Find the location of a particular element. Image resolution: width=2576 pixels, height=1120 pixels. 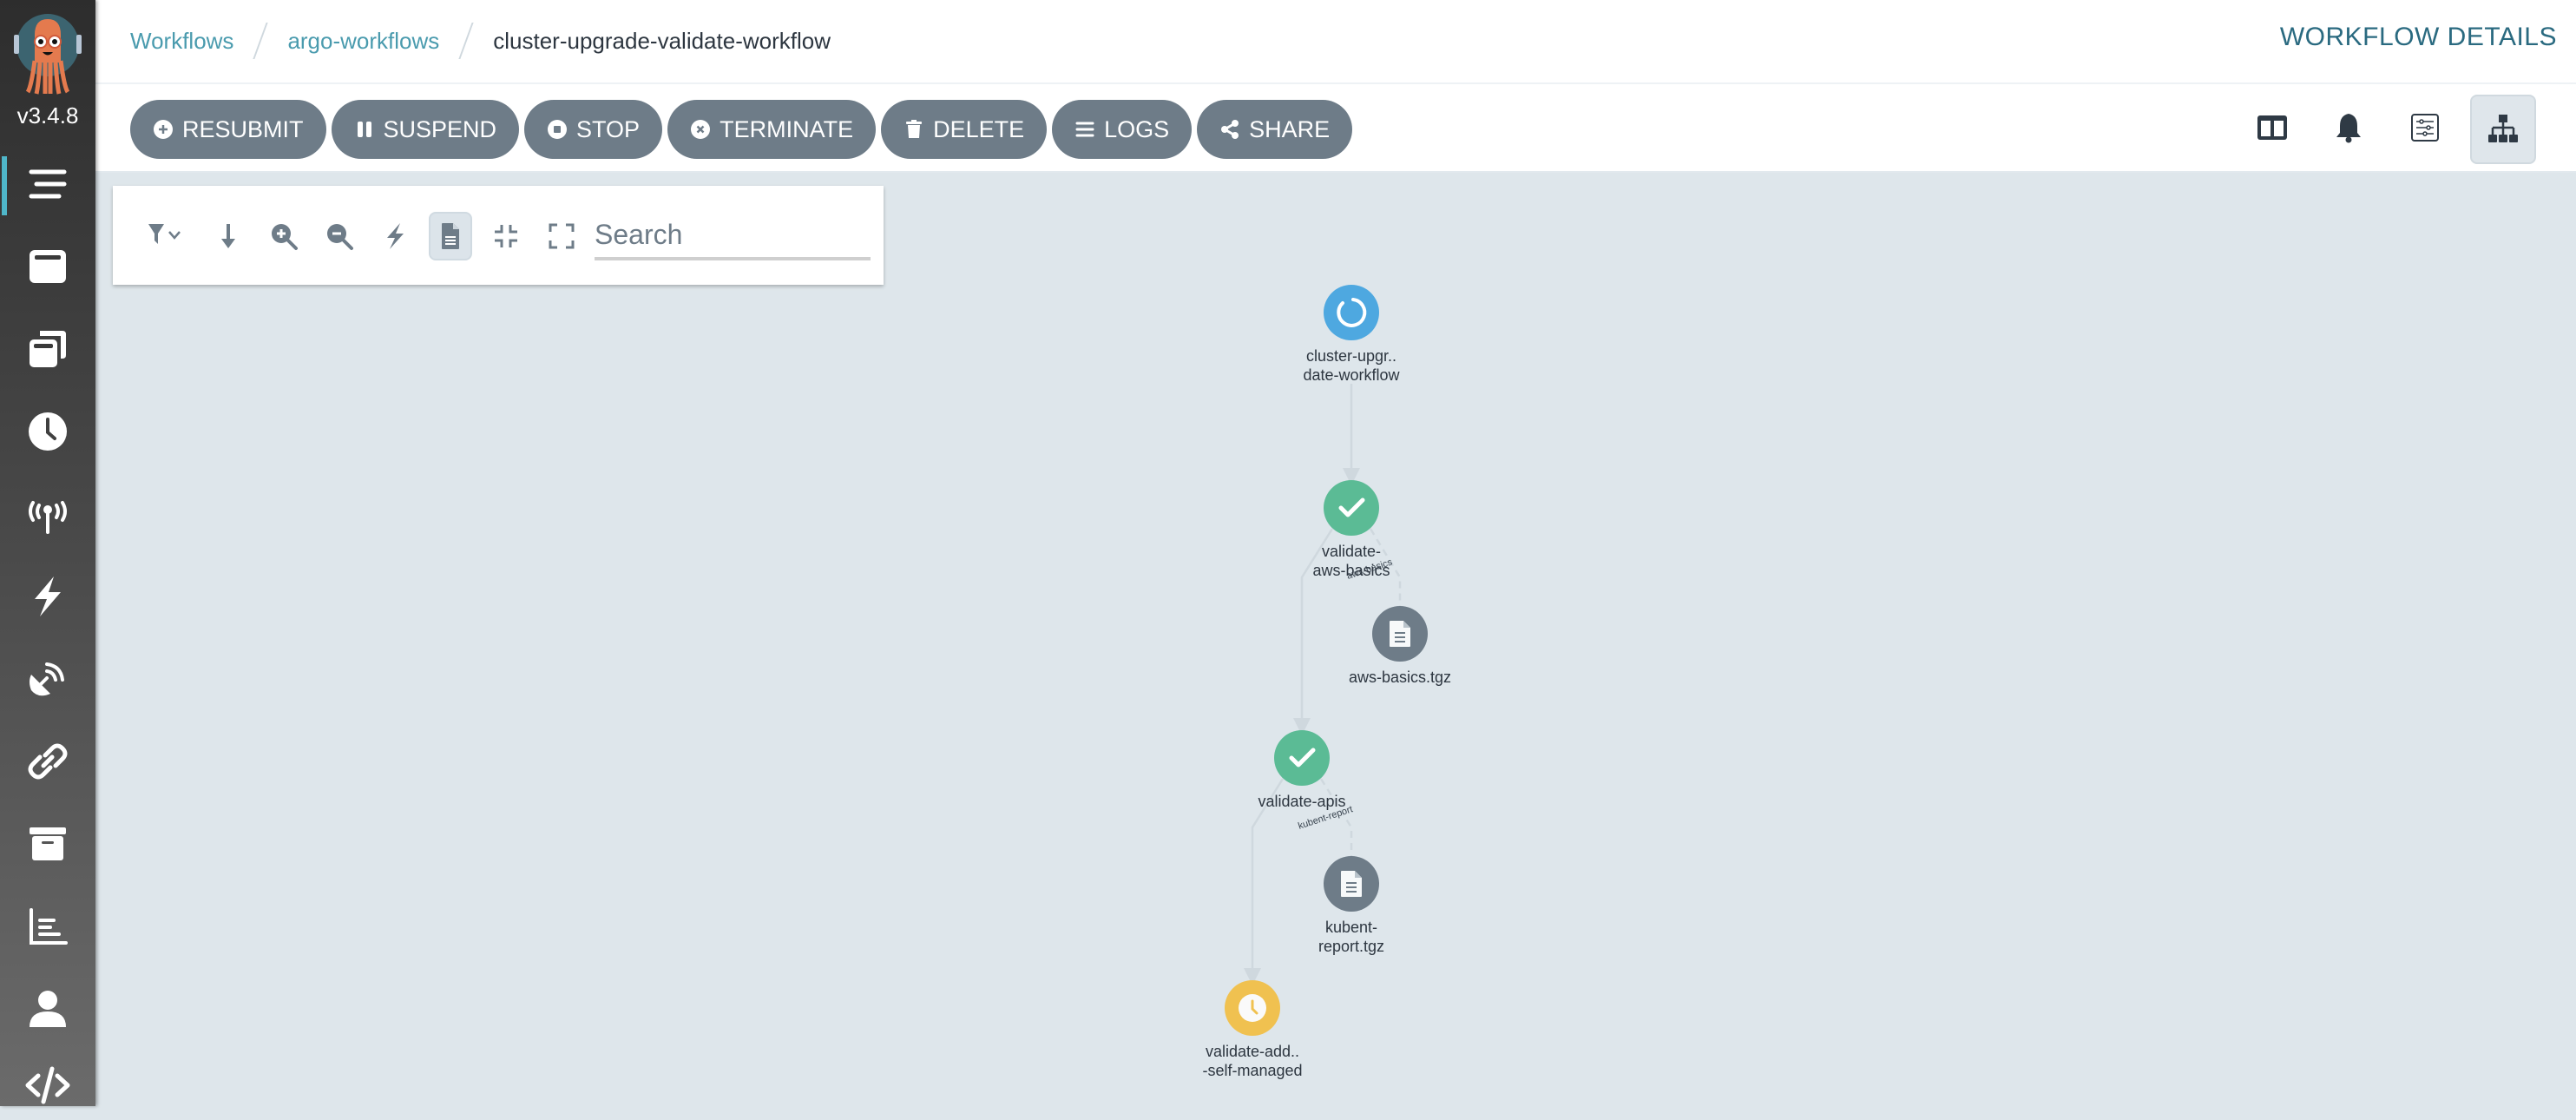

bars-icon is located at coordinates (48, 184).